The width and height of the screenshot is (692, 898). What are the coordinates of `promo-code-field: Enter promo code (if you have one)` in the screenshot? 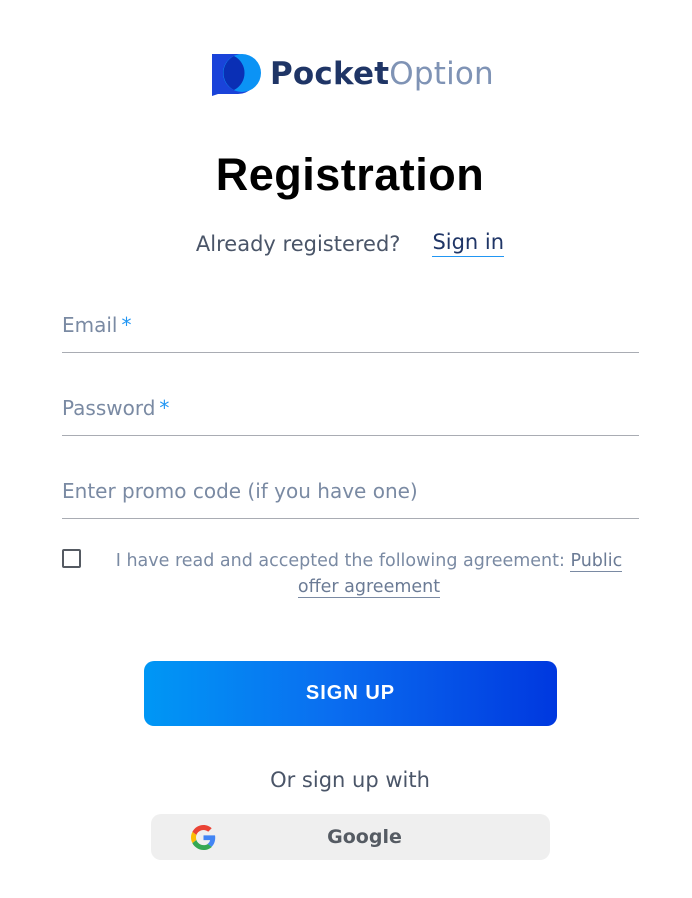 It's located at (350, 494).